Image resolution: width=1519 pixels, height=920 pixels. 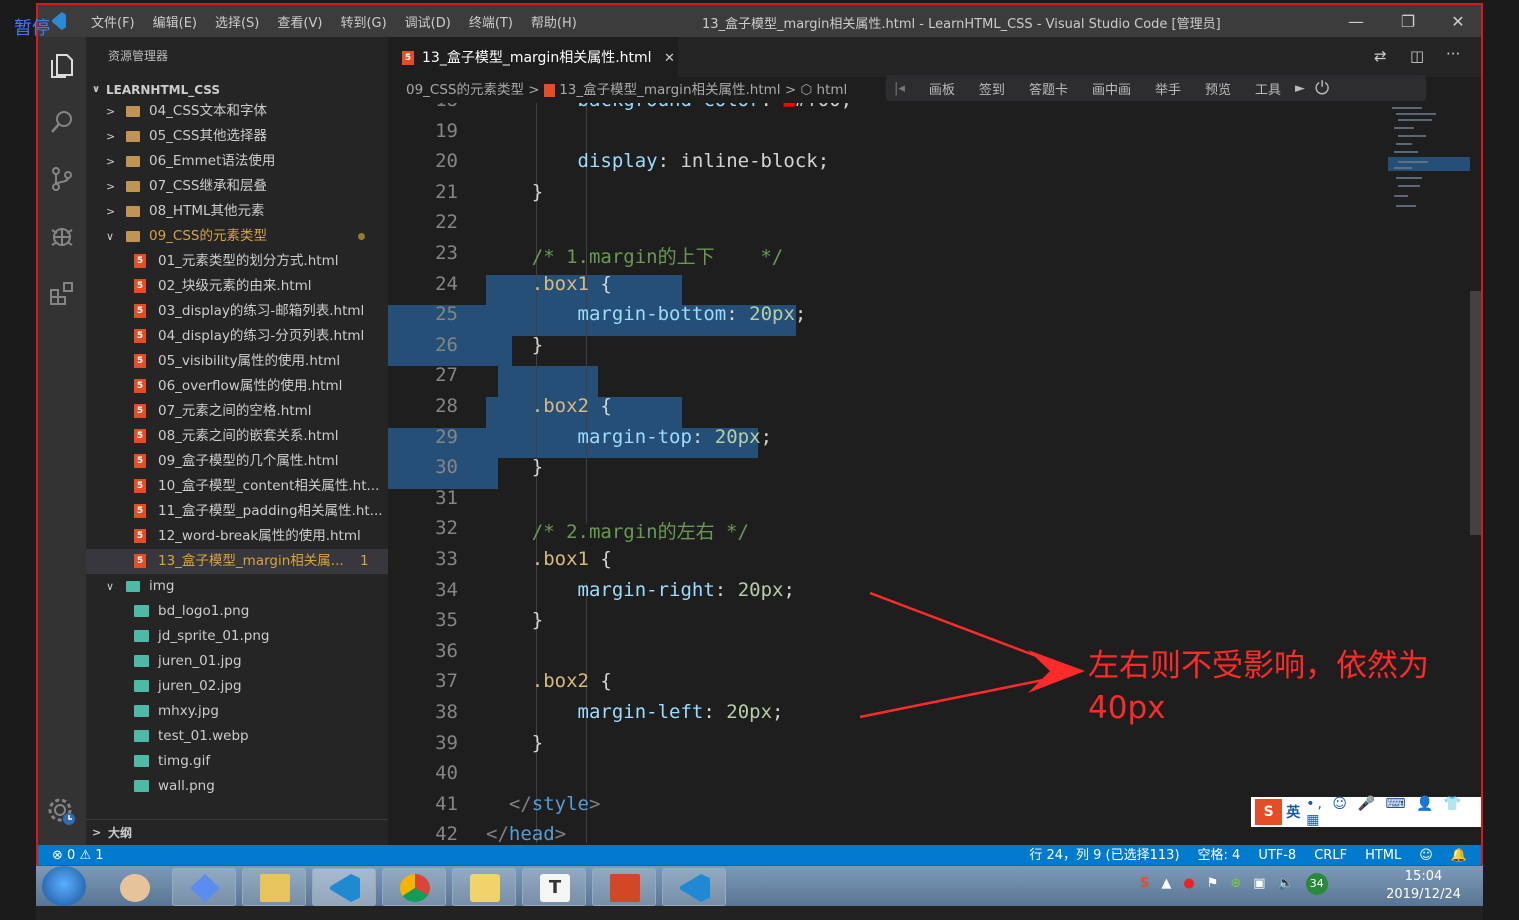 I want to click on tree-file: 5 01_元素类型的划分方式.html, so click(x=237, y=261).